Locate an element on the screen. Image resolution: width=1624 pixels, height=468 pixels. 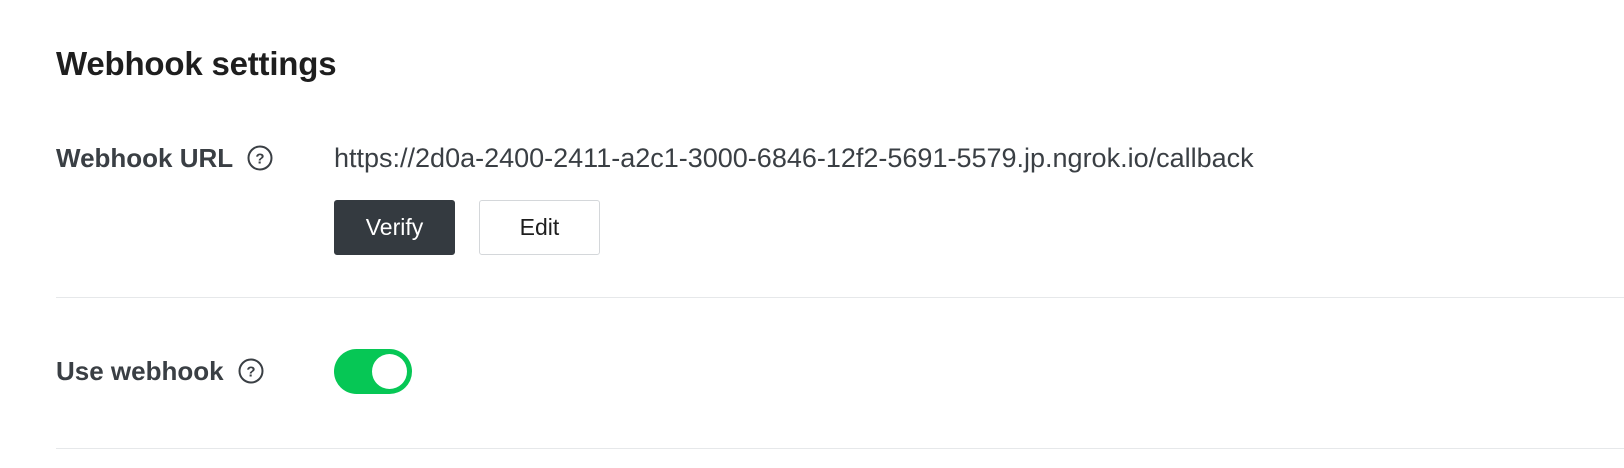
section-title: Webhook settings is located at coordinates (196, 63).